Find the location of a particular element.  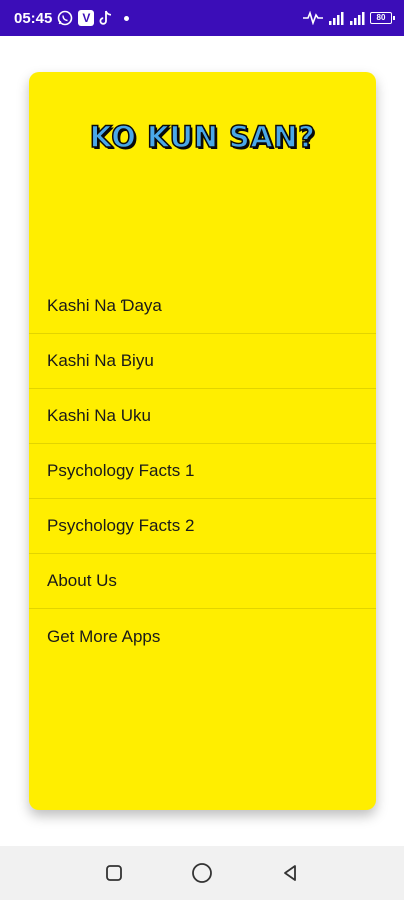

square-recents-icon is located at coordinates (114, 873).